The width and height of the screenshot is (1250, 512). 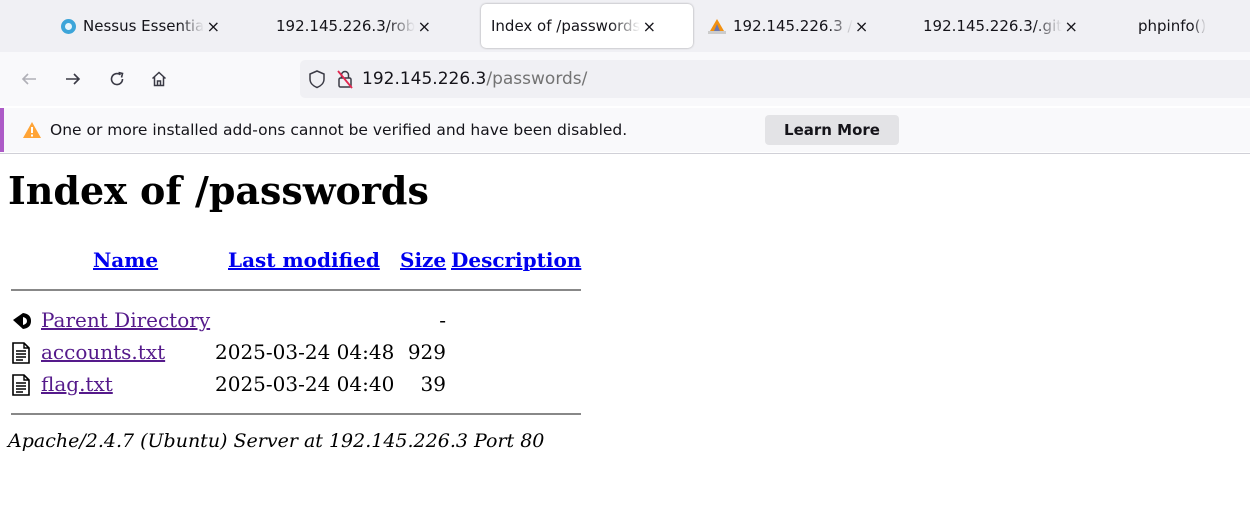 What do you see at coordinates (218, 190) in the screenshot?
I see `page-title: Index of /passwords` at bounding box center [218, 190].